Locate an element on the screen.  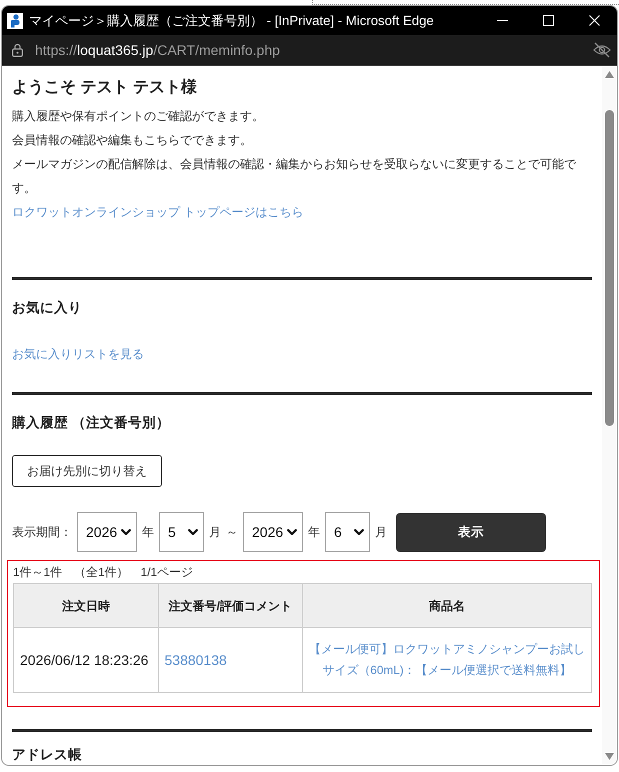
scrollbar-thumb is located at coordinates (609, 268).